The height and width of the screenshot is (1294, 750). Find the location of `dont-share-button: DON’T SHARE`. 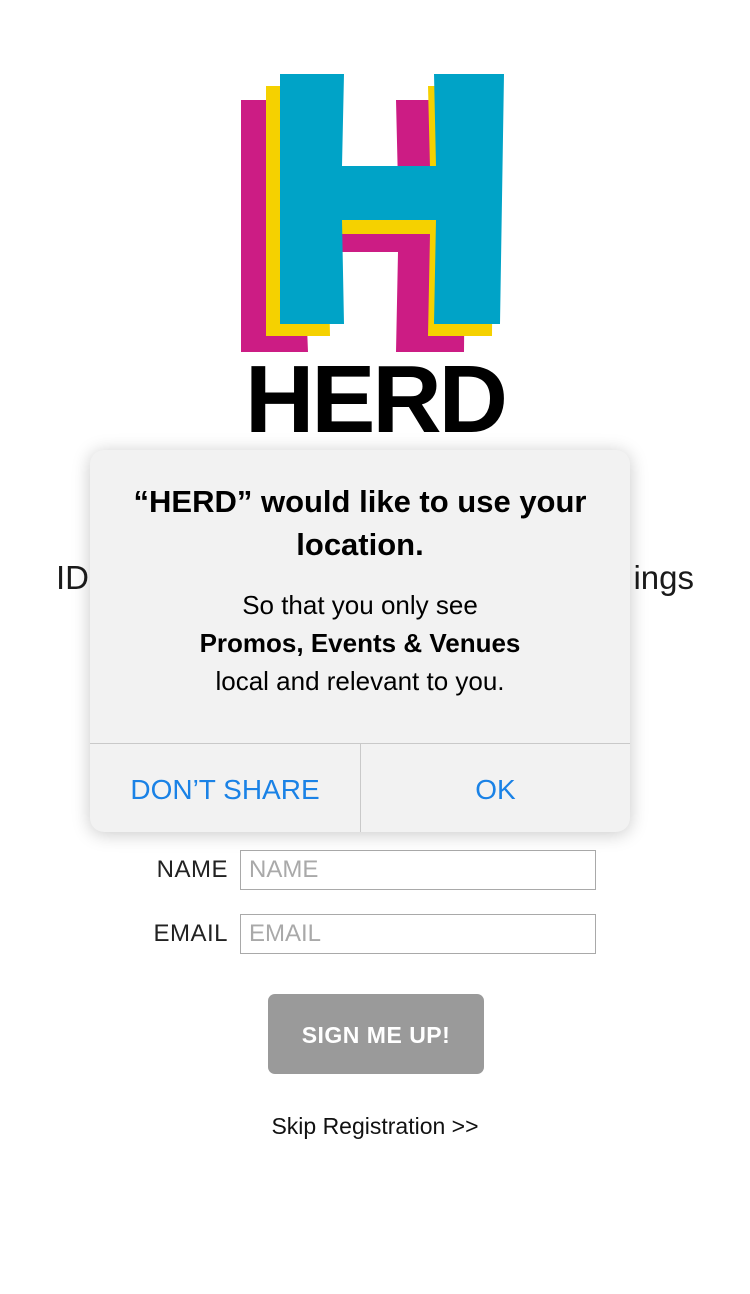

dont-share-button: DON’T SHARE is located at coordinates (225, 788).